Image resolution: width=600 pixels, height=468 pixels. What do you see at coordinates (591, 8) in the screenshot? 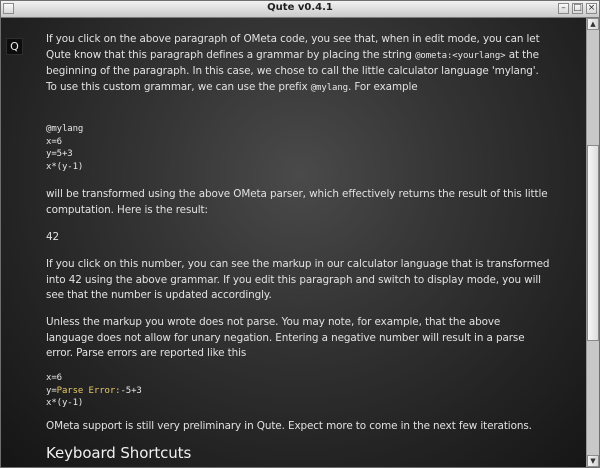
I see `close-icon: ×` at bounding box center [591, 8].